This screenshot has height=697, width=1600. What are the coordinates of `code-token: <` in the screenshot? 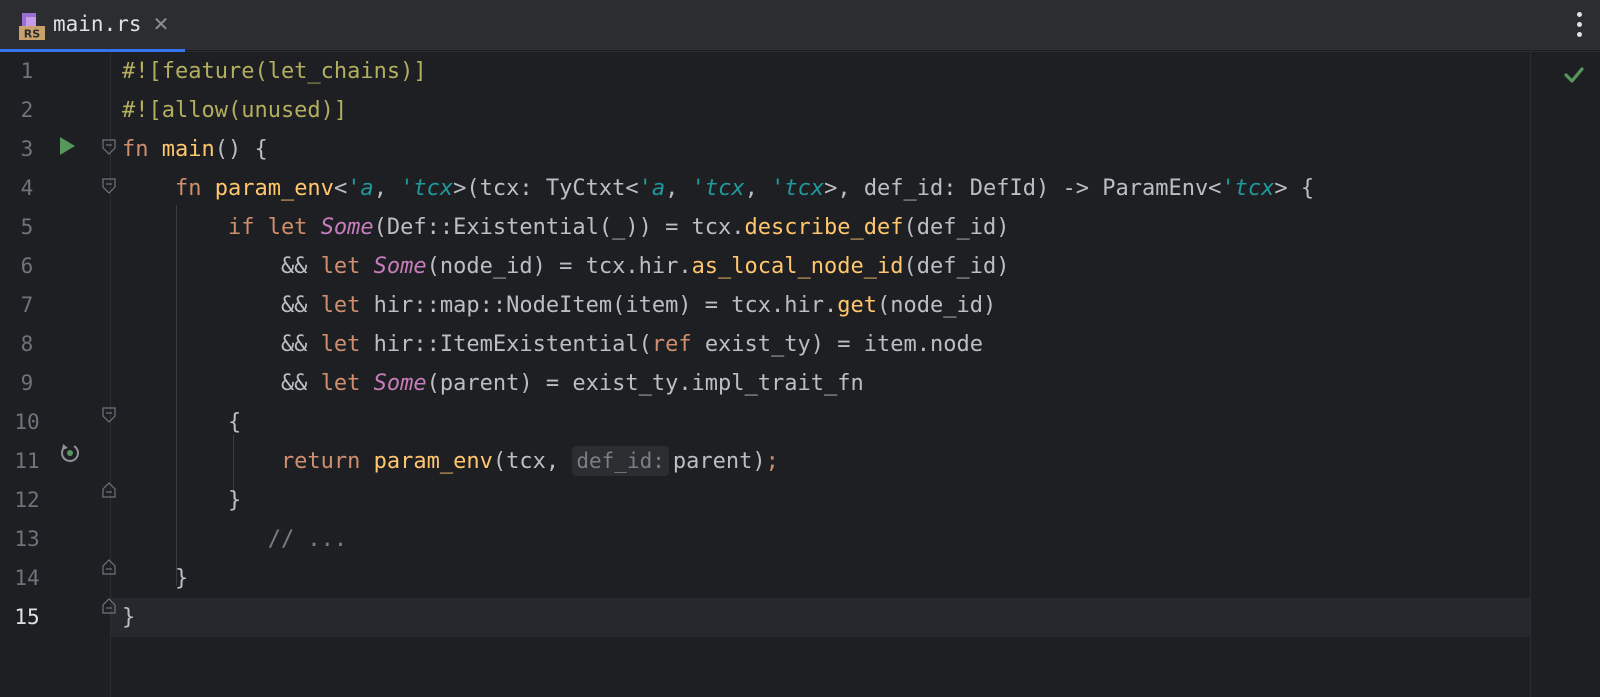 It's located at (340, 188).